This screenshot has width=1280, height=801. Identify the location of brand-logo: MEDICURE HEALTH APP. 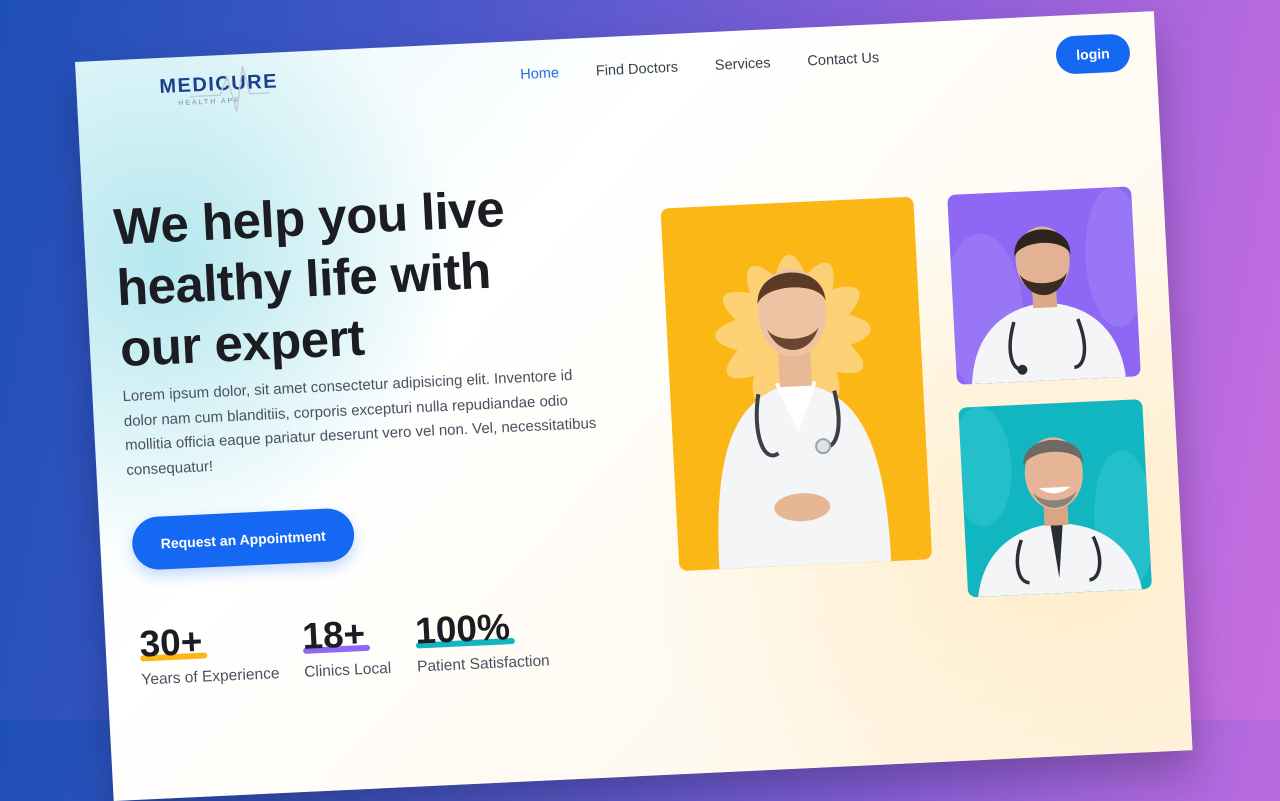
(219, 88).